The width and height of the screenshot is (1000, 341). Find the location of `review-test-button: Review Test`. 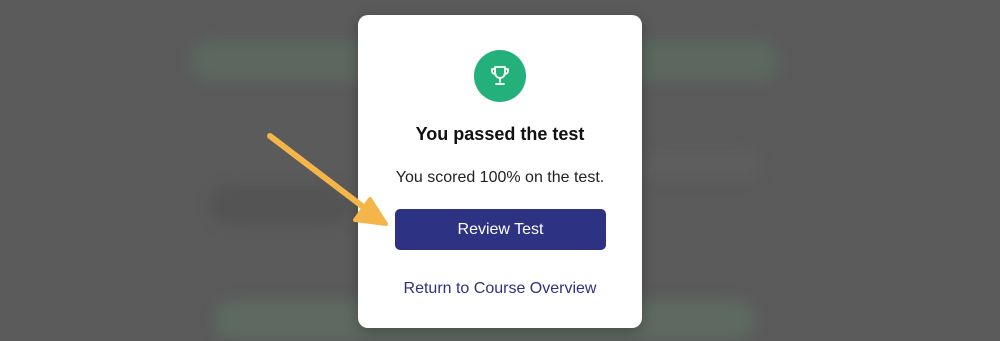

review-test-button: Review Test is located at coordinates (500, 229).